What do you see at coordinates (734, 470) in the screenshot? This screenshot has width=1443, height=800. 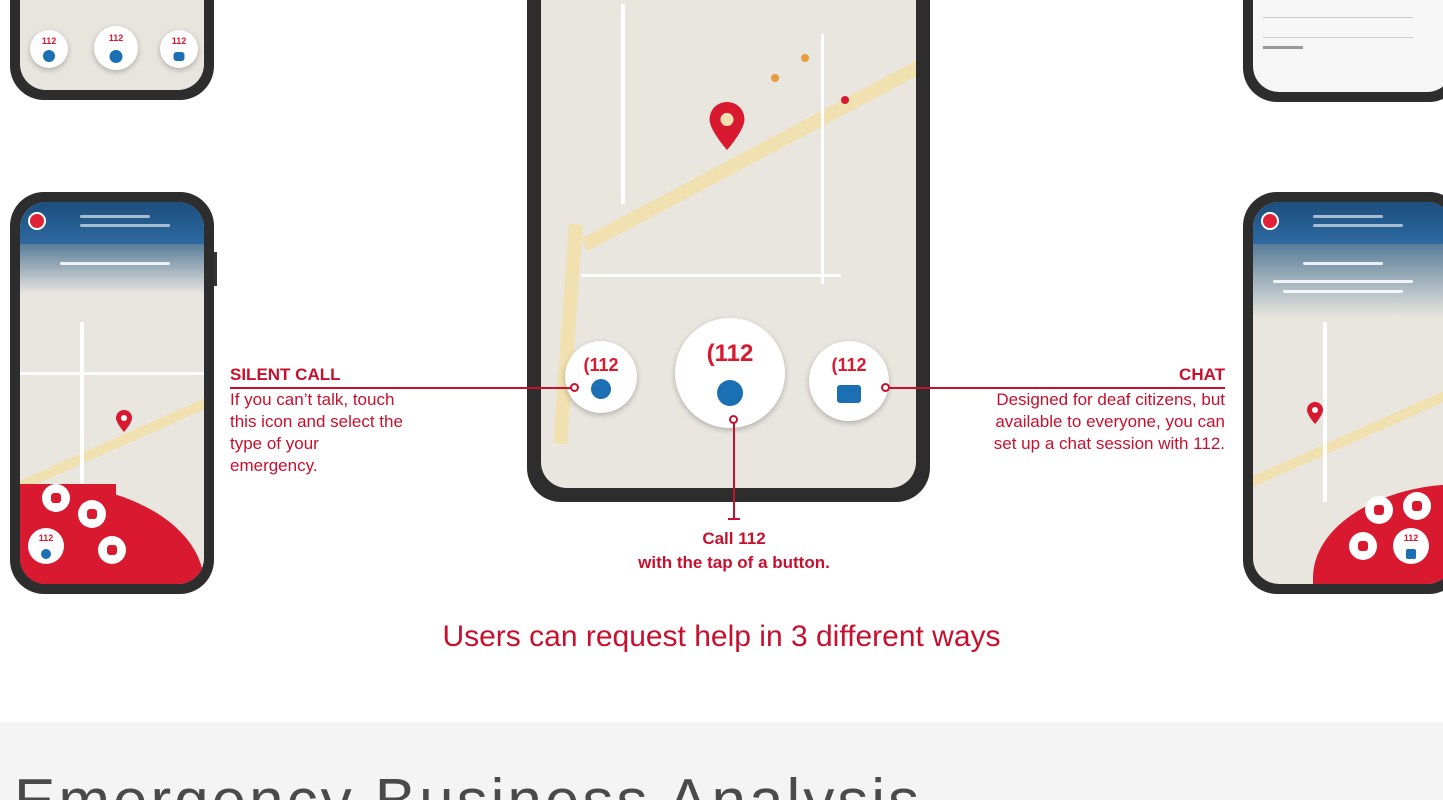 I see `call-connector` at bounding box center [734, 470].